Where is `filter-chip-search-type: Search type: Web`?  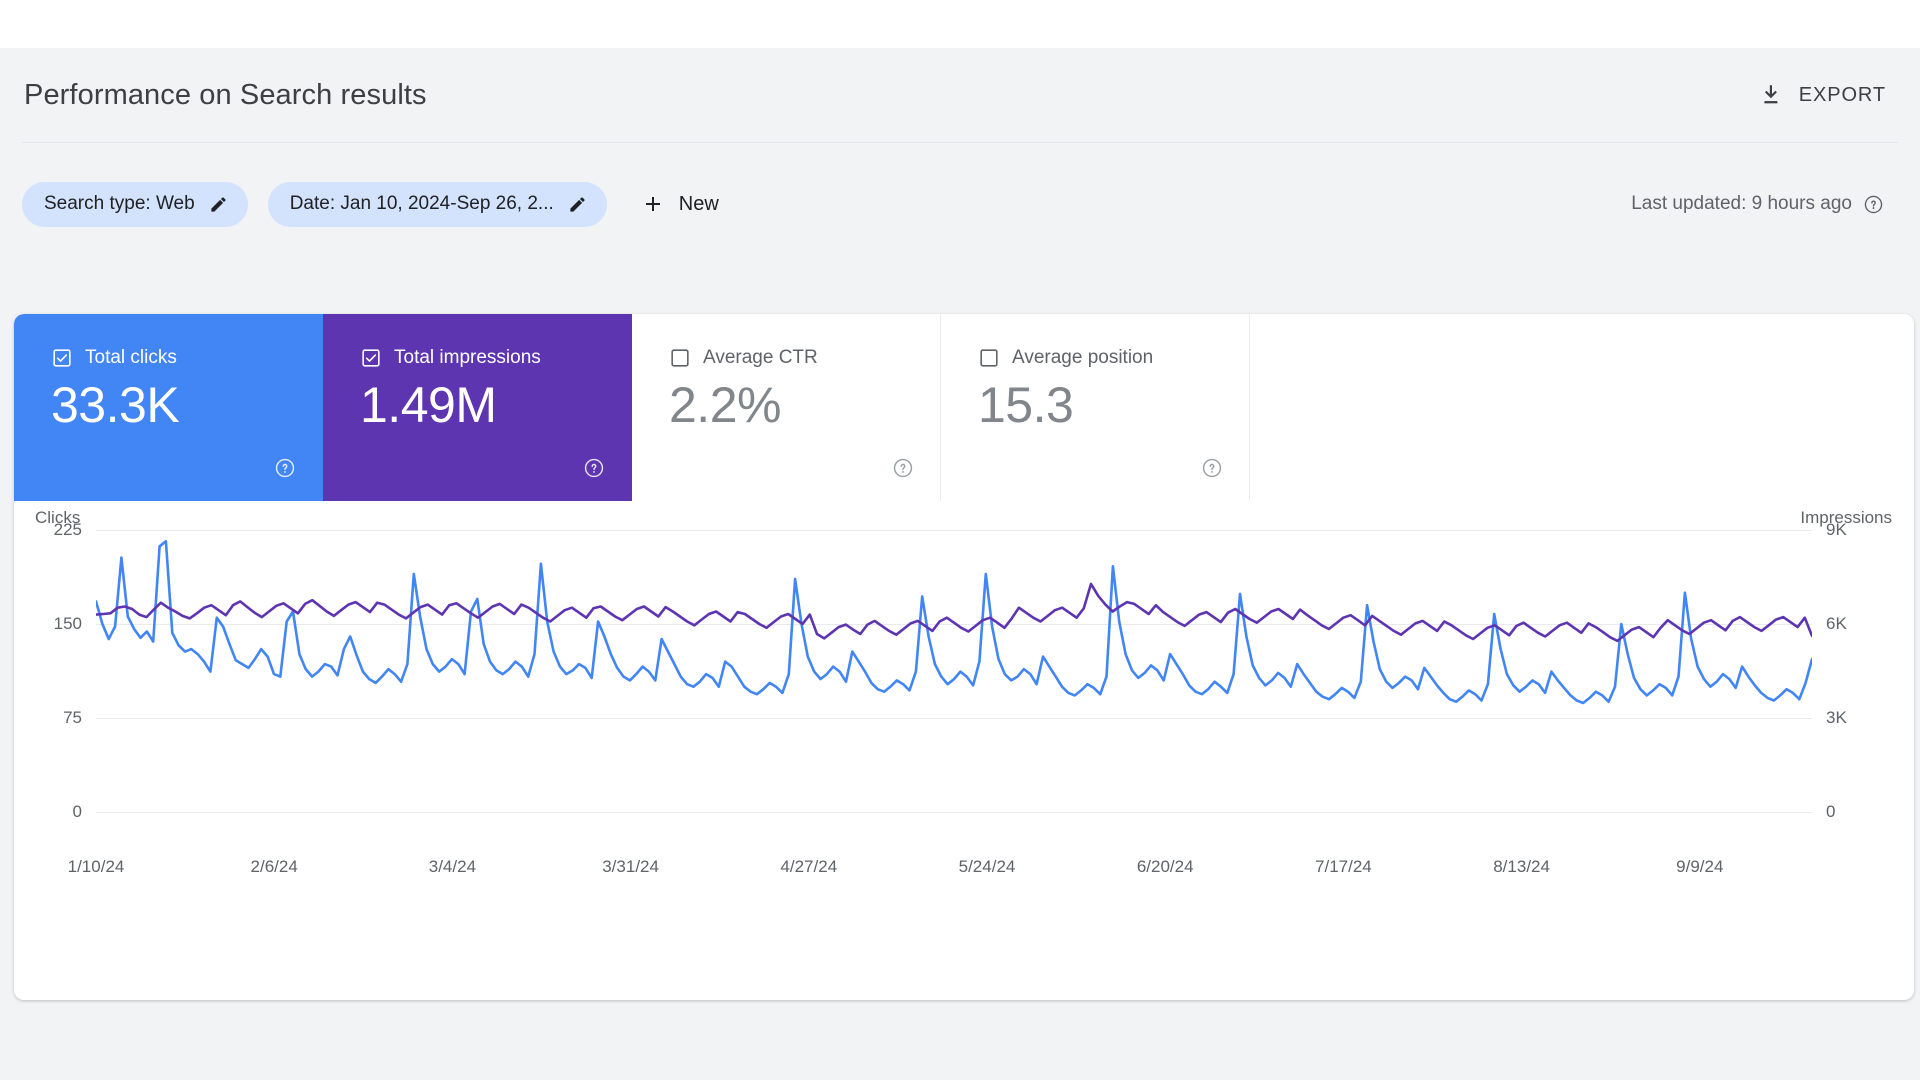
filter-chip-search-type: Search type: Web is located at coordinates (135, 204).